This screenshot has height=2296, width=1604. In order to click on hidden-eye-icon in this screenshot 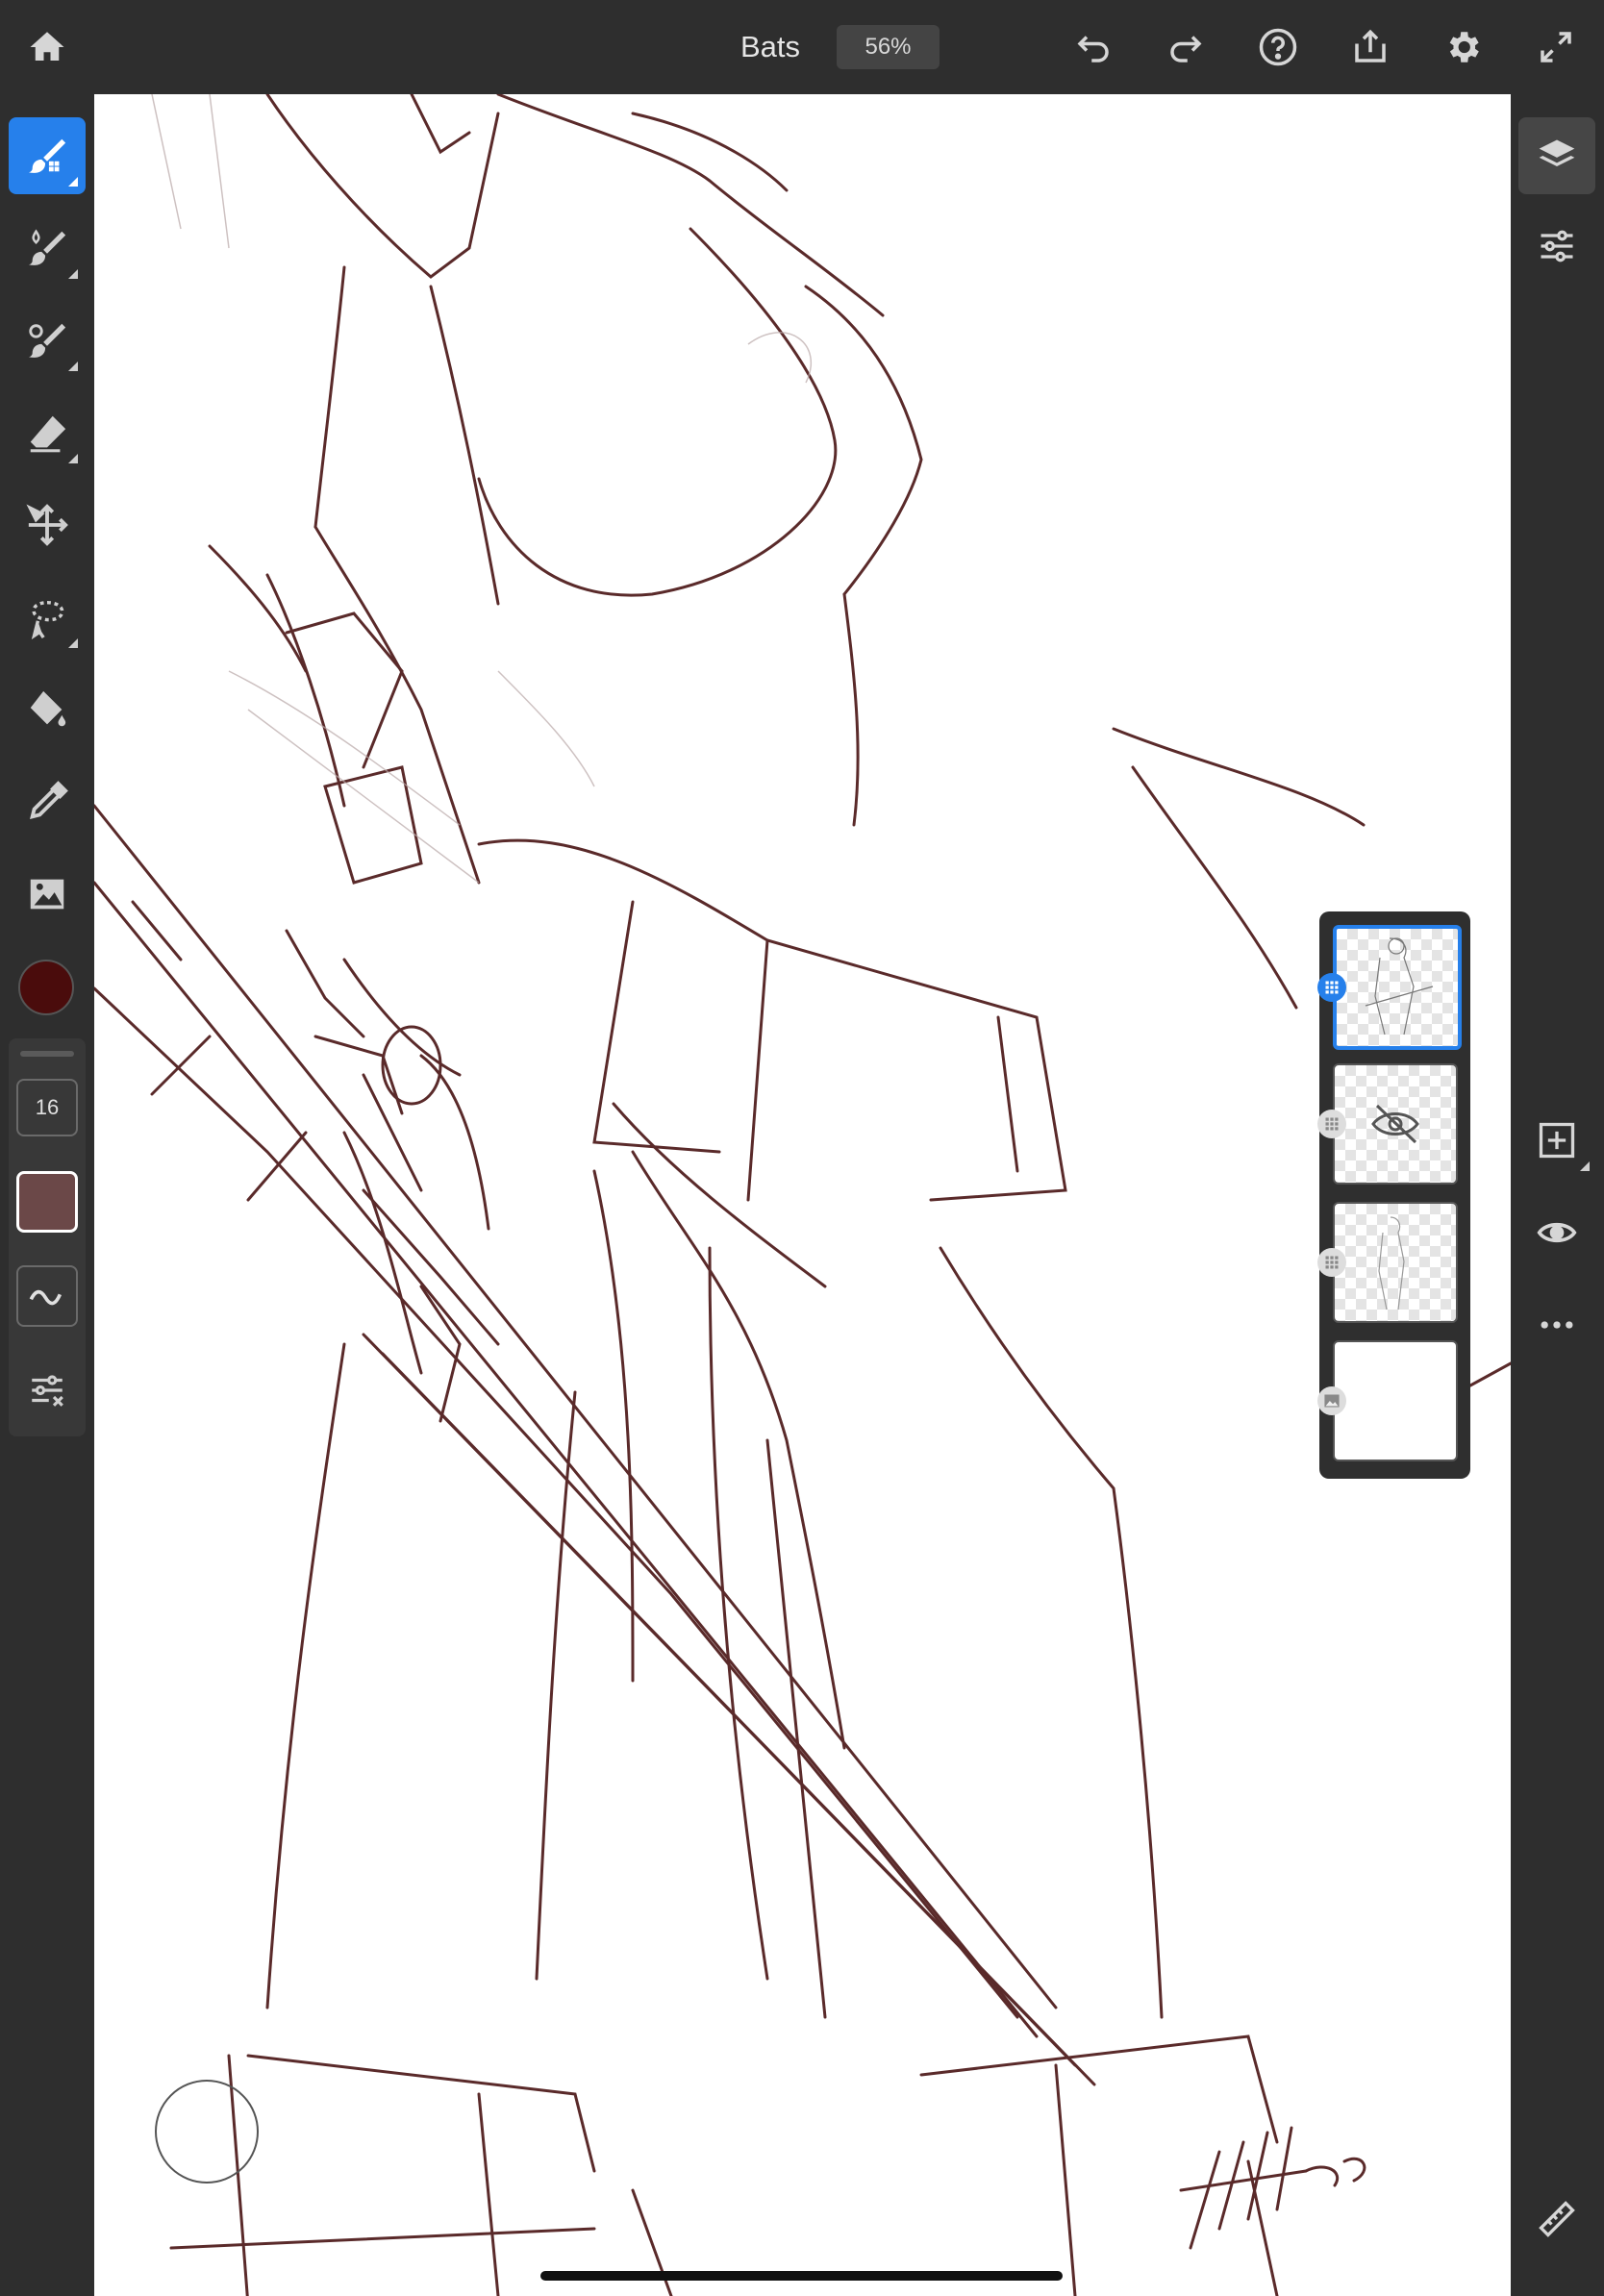, I will do `click(1395, 1124)`.